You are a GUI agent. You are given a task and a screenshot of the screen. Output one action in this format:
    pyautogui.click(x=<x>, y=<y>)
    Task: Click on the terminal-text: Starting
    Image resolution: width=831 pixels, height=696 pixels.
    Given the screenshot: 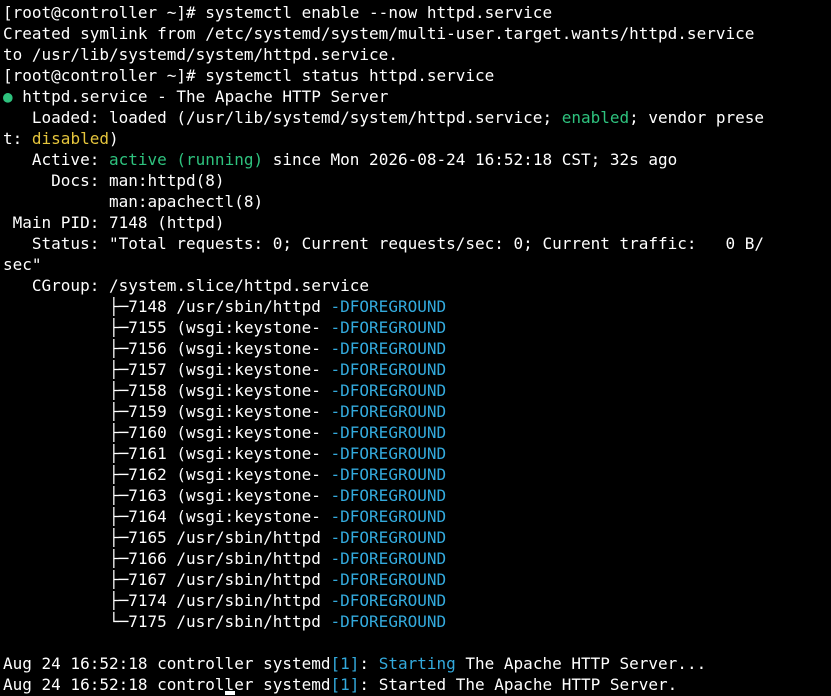 What is the action you would take?
    pyautogui.click(x=417, y=663)
    